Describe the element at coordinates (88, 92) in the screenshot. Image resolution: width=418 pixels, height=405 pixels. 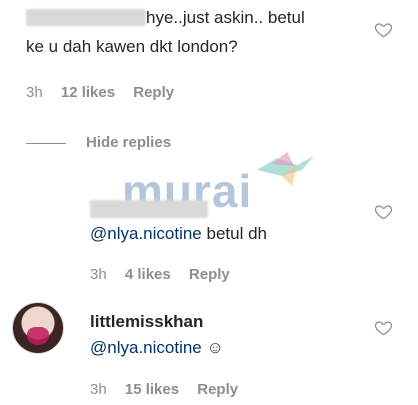
I see `likes-count: 12 likes` at that location.